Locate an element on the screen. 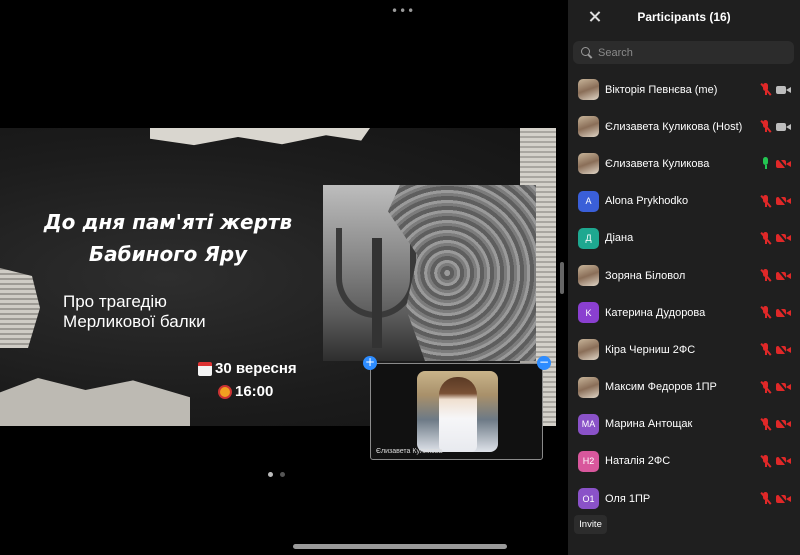  participant-row: H2 Наталія 2ФС is located at coordinates (684, 461).